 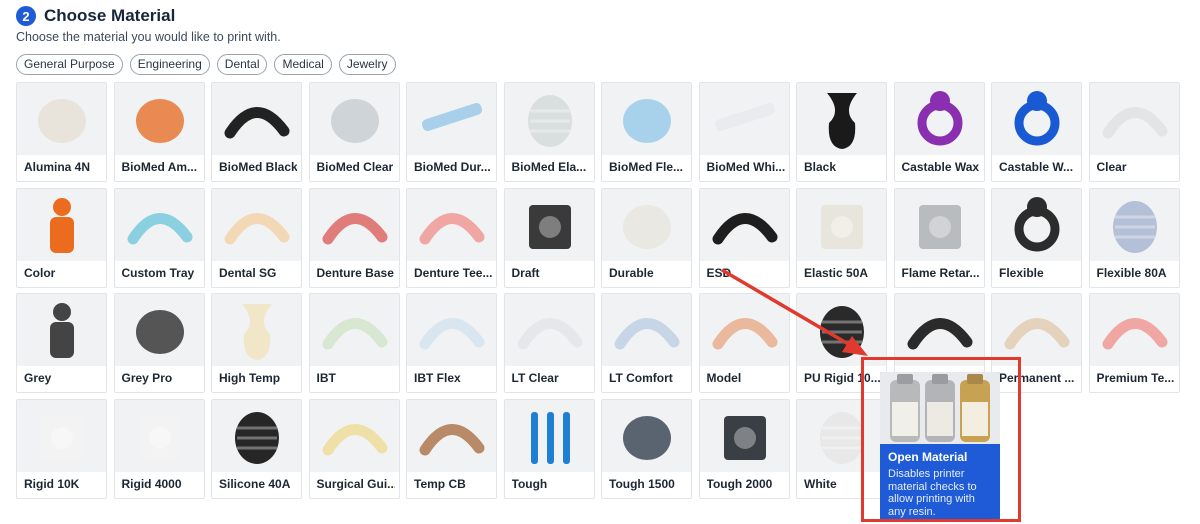 I want to click on material-card: ESD, so click(x=744, y=237).